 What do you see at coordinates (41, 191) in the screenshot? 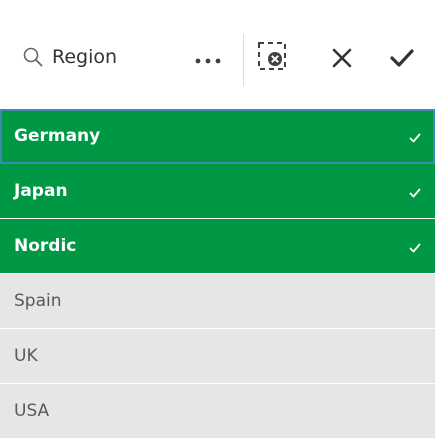
I see `list-item-label: Japan` at bounding box center [41, 191].